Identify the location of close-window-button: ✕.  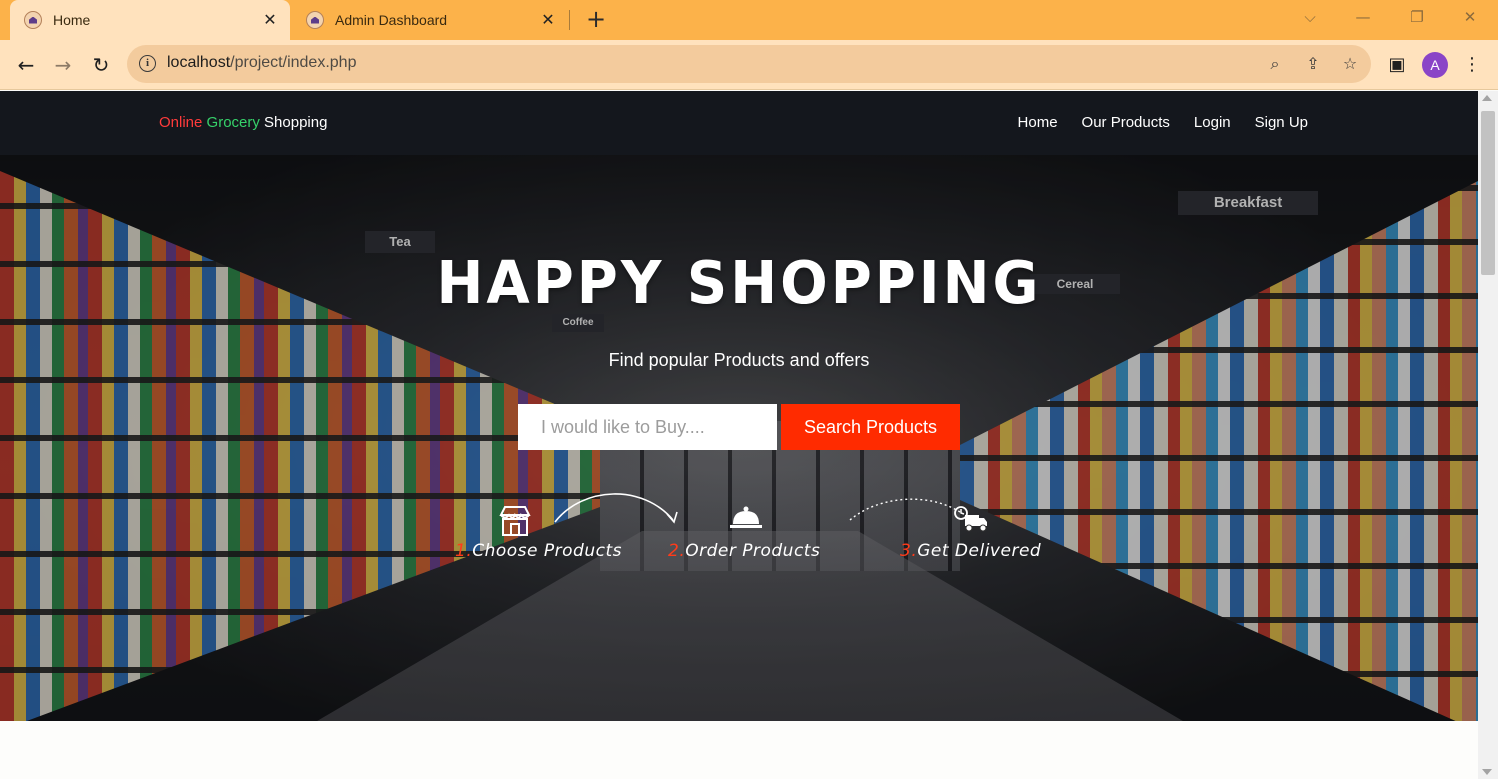
(1470, 18).